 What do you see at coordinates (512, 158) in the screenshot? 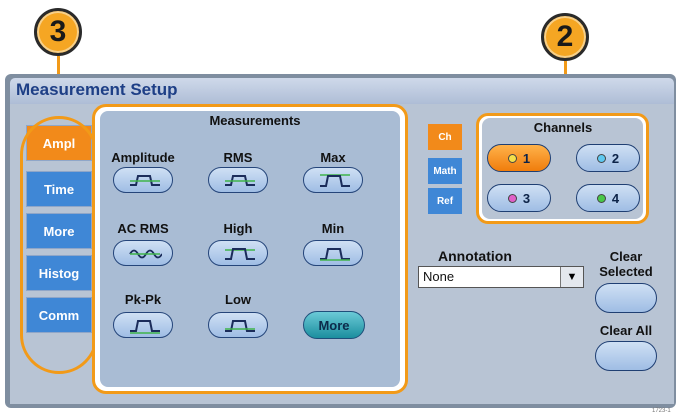
I see `channel-1-color-icon` at bounding box center [512, 158].